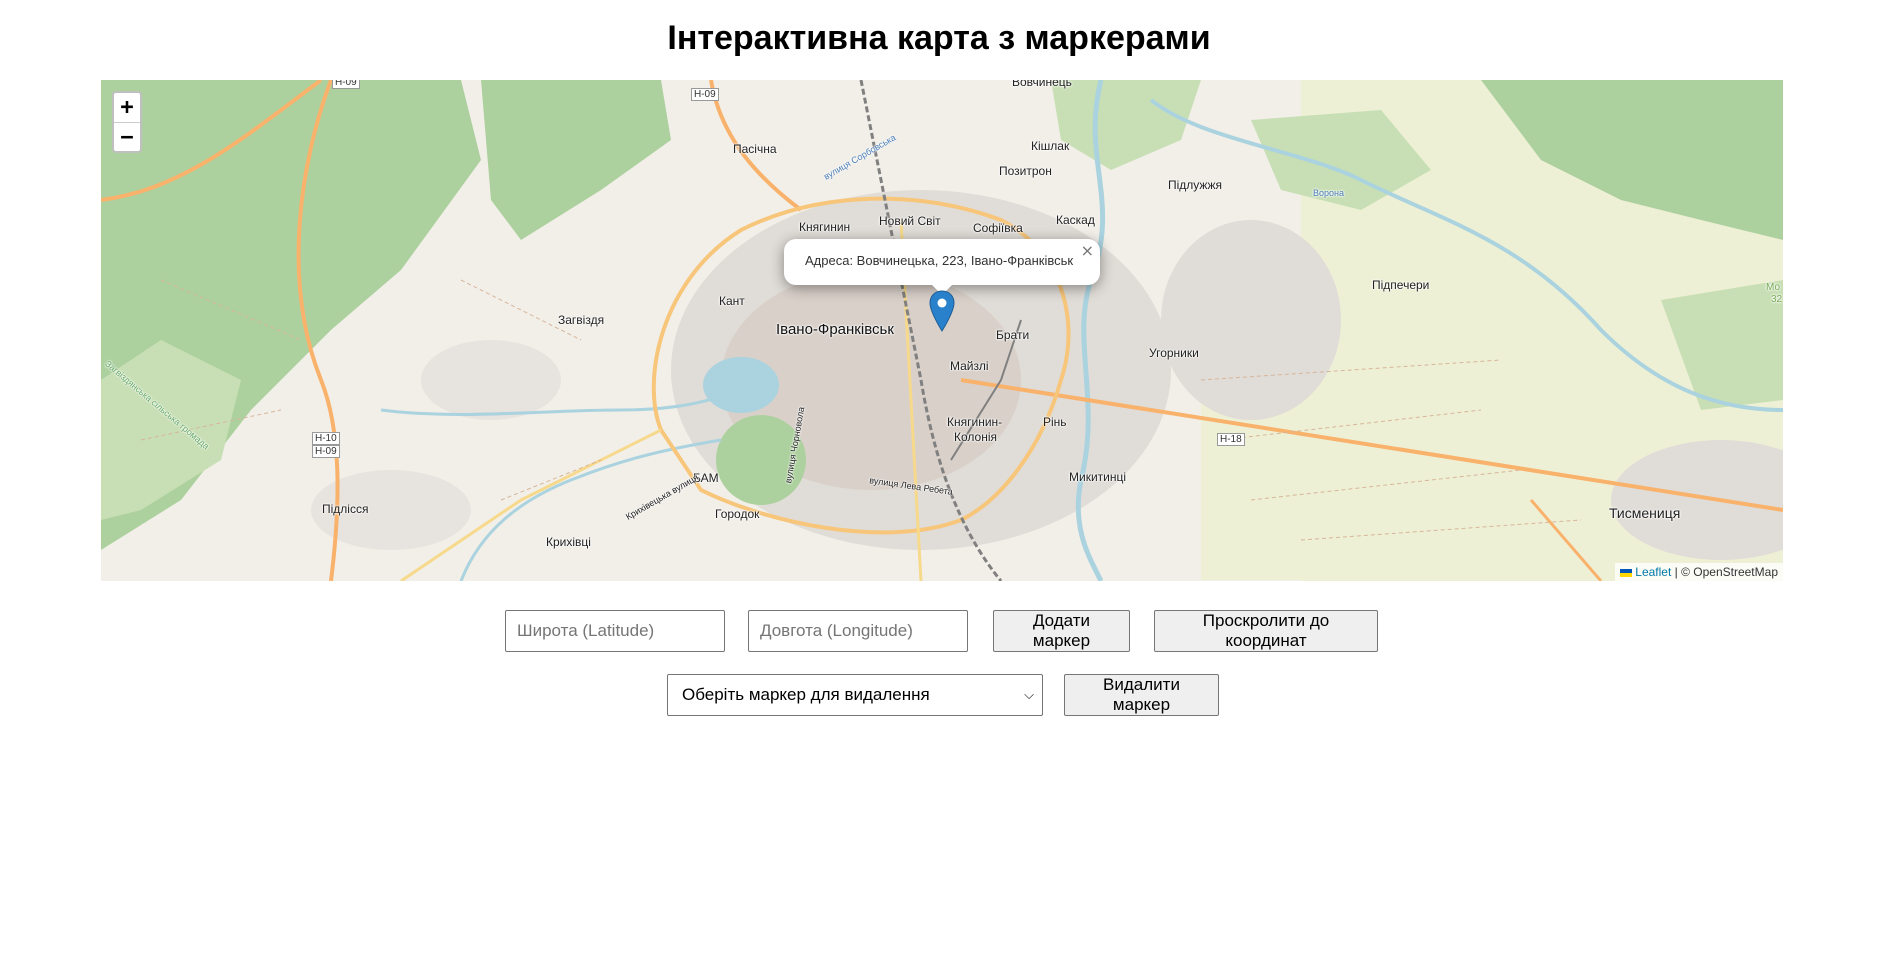  What do you see at coordinates (1087, 250) in the screenshot?
I see `popup-close-icon: ×` at bounding box center [1087, 250].